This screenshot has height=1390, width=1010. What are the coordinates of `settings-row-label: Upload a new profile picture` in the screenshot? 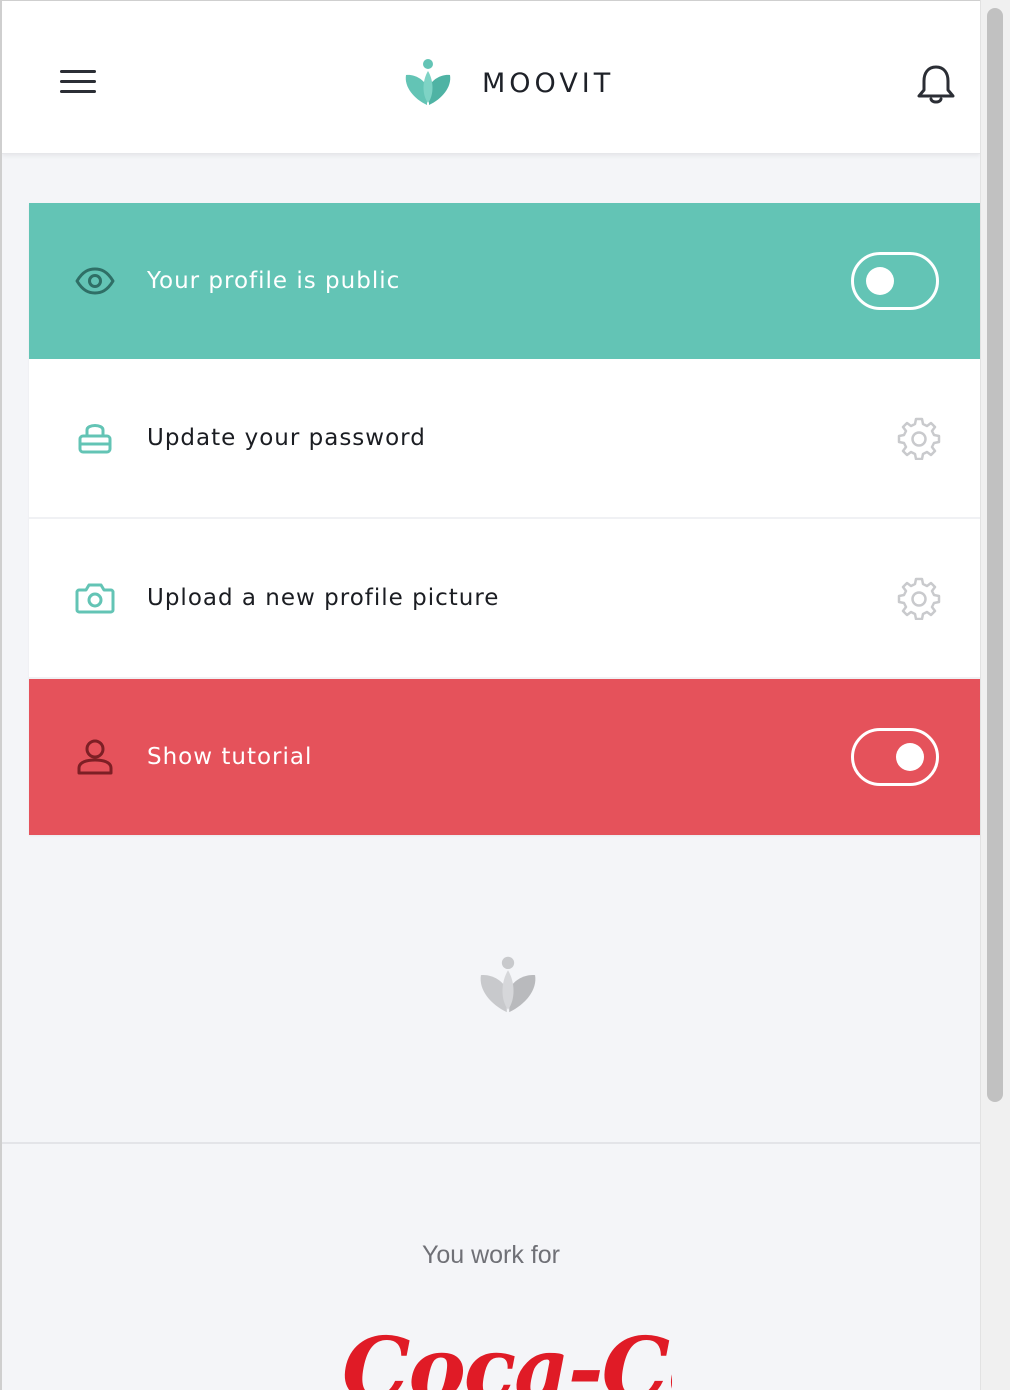 It's located at (323, 598).